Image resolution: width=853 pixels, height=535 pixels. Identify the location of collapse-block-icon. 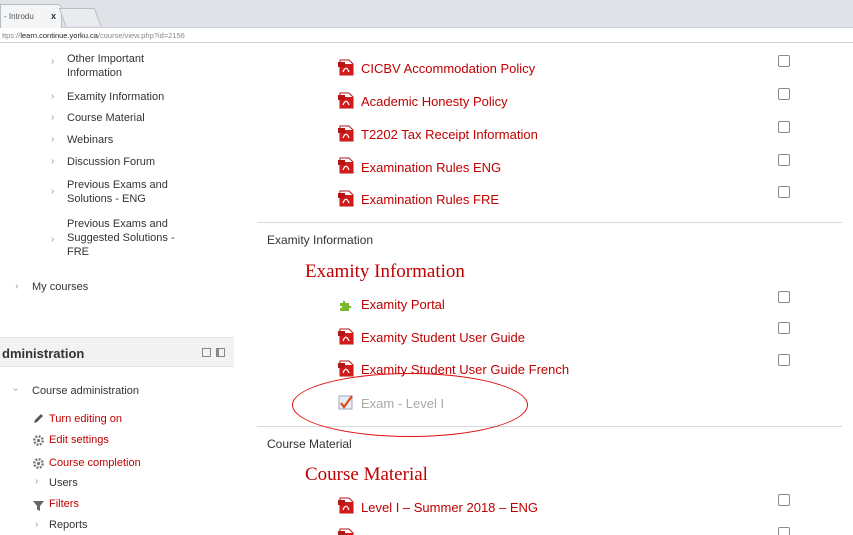
(206, 352).